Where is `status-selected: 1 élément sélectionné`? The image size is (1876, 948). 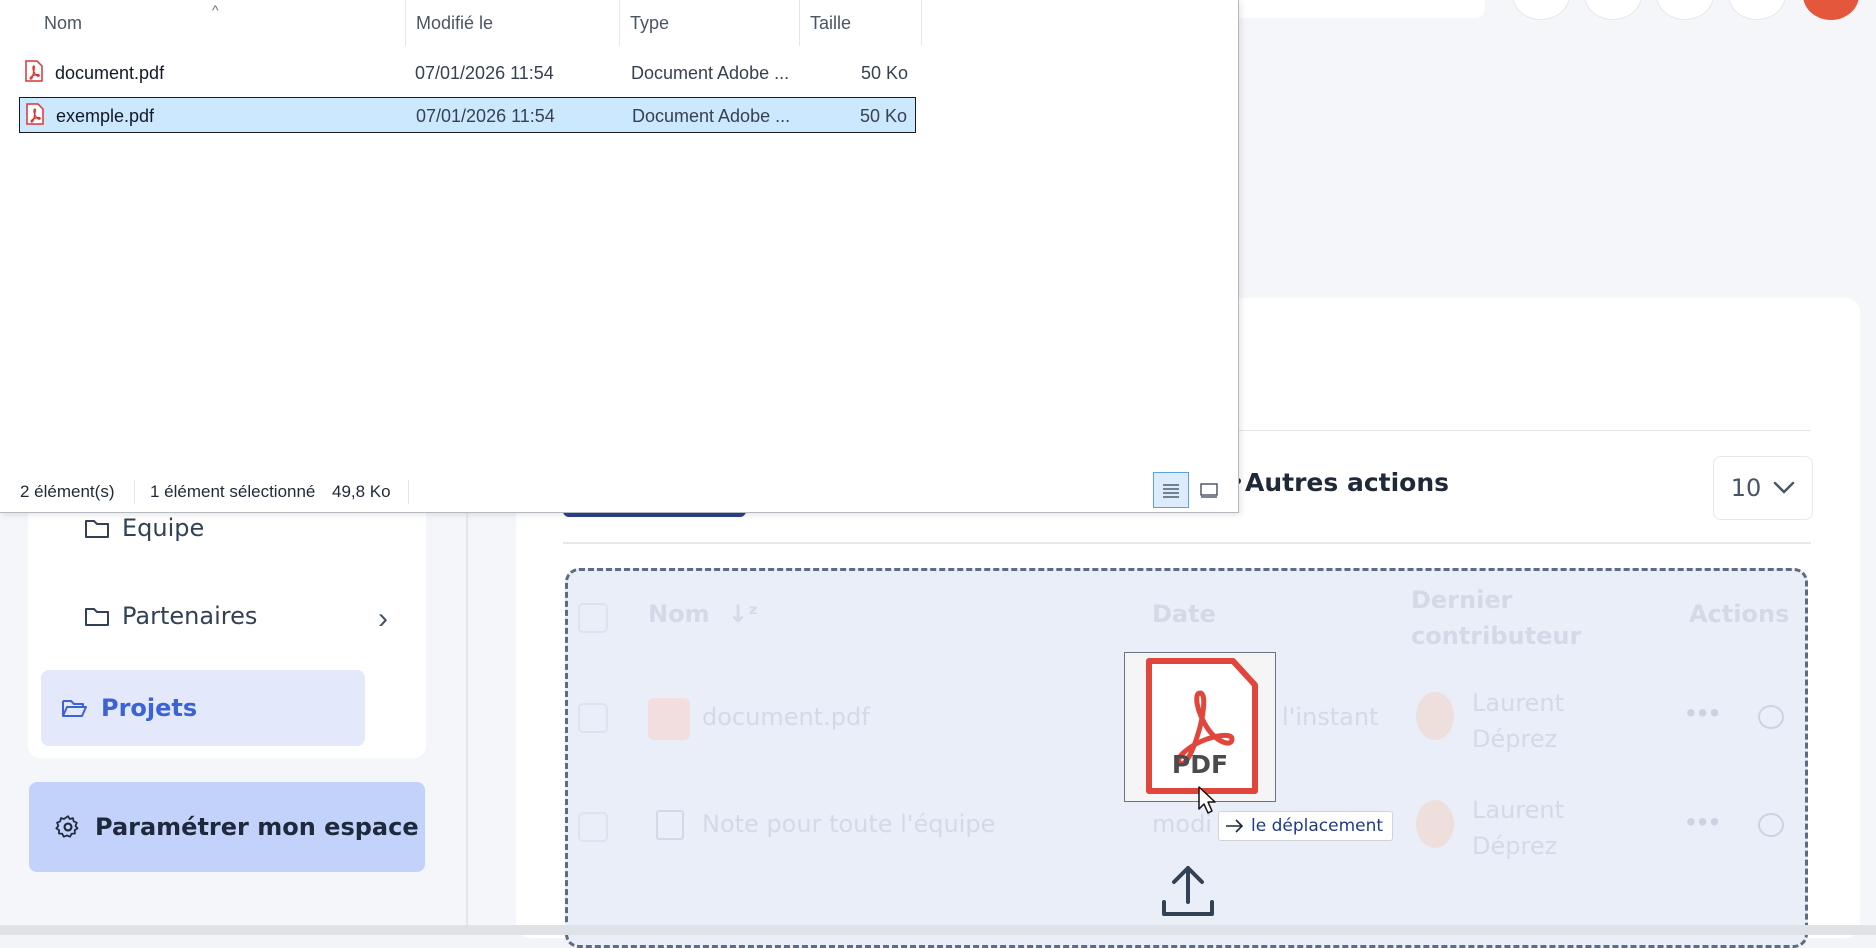
status-selected: 1 élément sélectionné is located at coordinates (233, 491).